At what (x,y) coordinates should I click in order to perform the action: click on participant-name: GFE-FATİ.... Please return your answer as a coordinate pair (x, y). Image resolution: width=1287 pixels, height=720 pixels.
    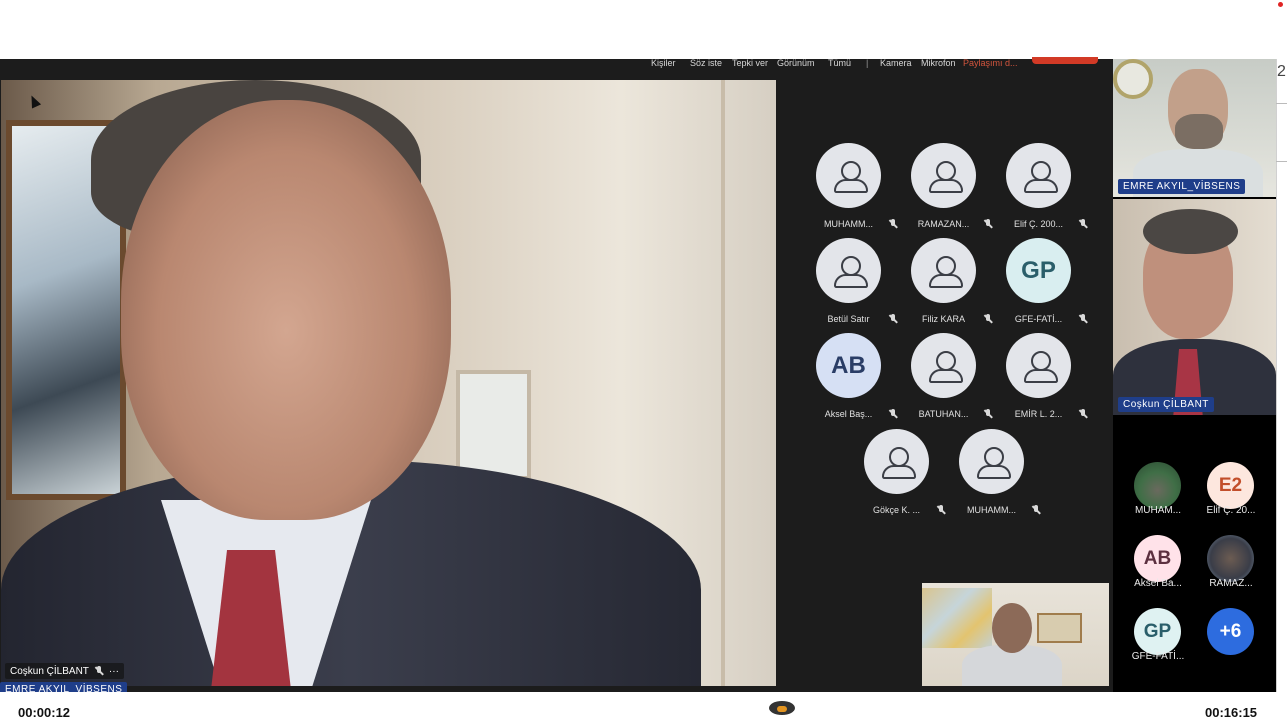
    Looking at the image, I should click on (1038, 319).